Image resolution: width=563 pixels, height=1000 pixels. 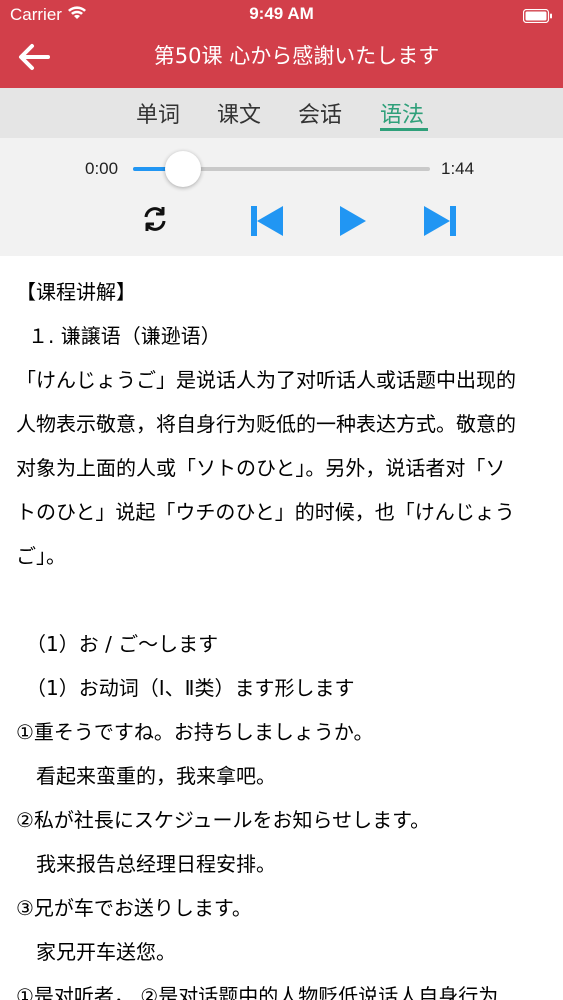 I want to click on status-bar: Carrier 9:49 AM, so click(x=281, y=15).